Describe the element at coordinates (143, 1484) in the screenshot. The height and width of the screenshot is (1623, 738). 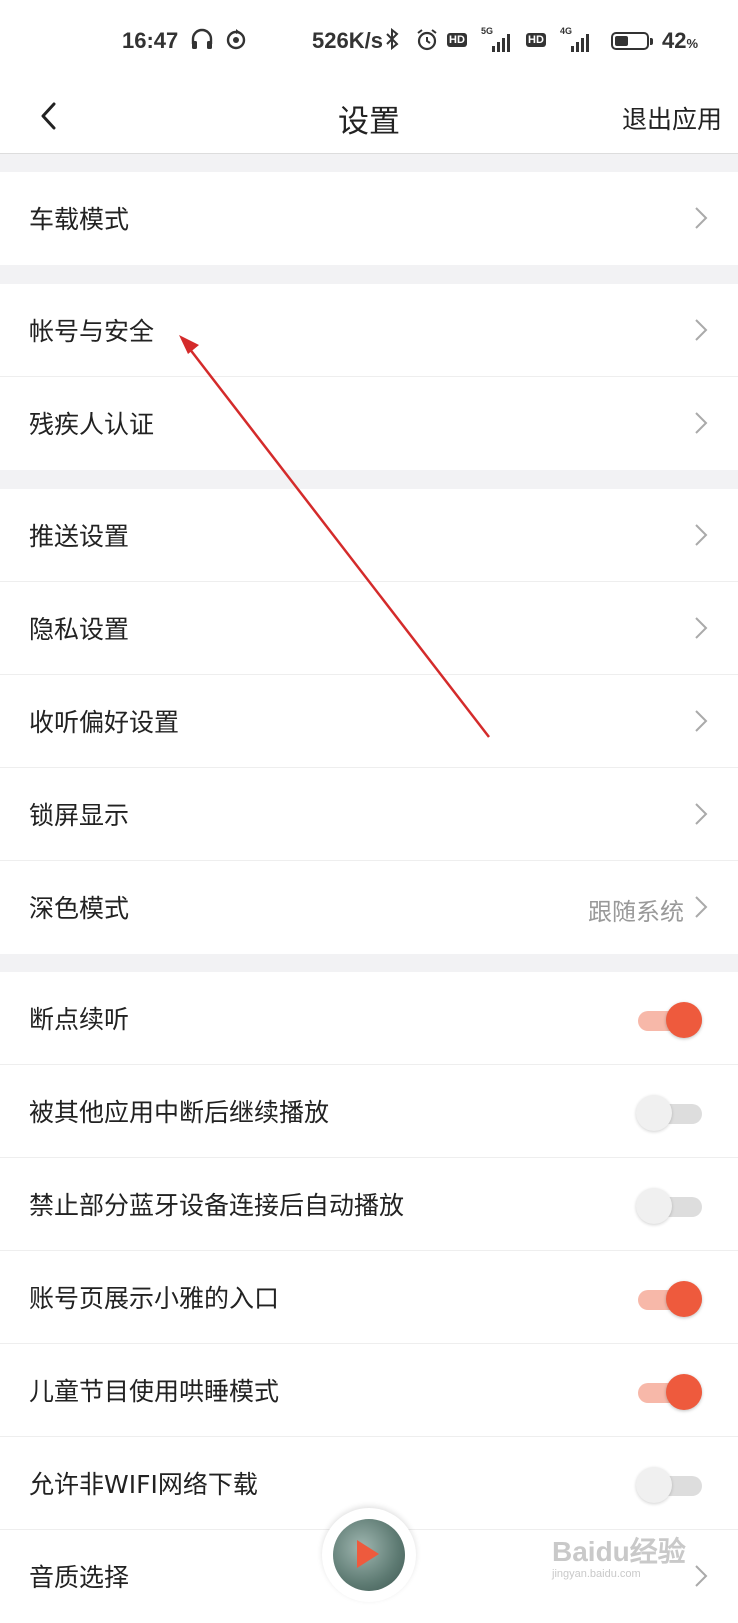
I see `non-wifi-download-label: 允许非WIFI网络下载` at that location.